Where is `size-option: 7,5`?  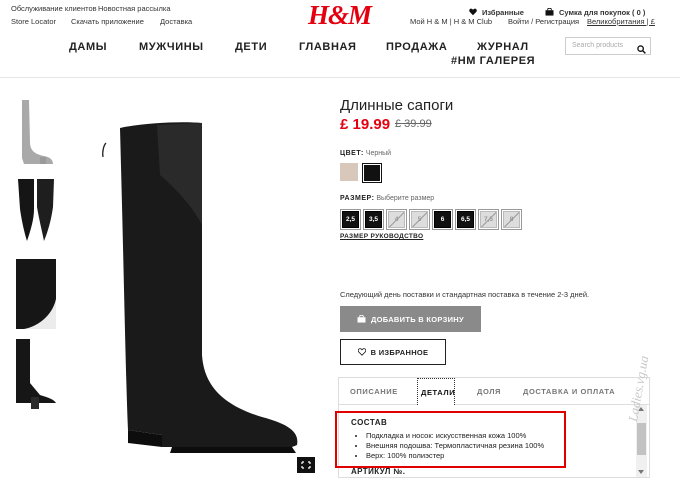 size-option: 7,5 is located at coordinates (488, 219).